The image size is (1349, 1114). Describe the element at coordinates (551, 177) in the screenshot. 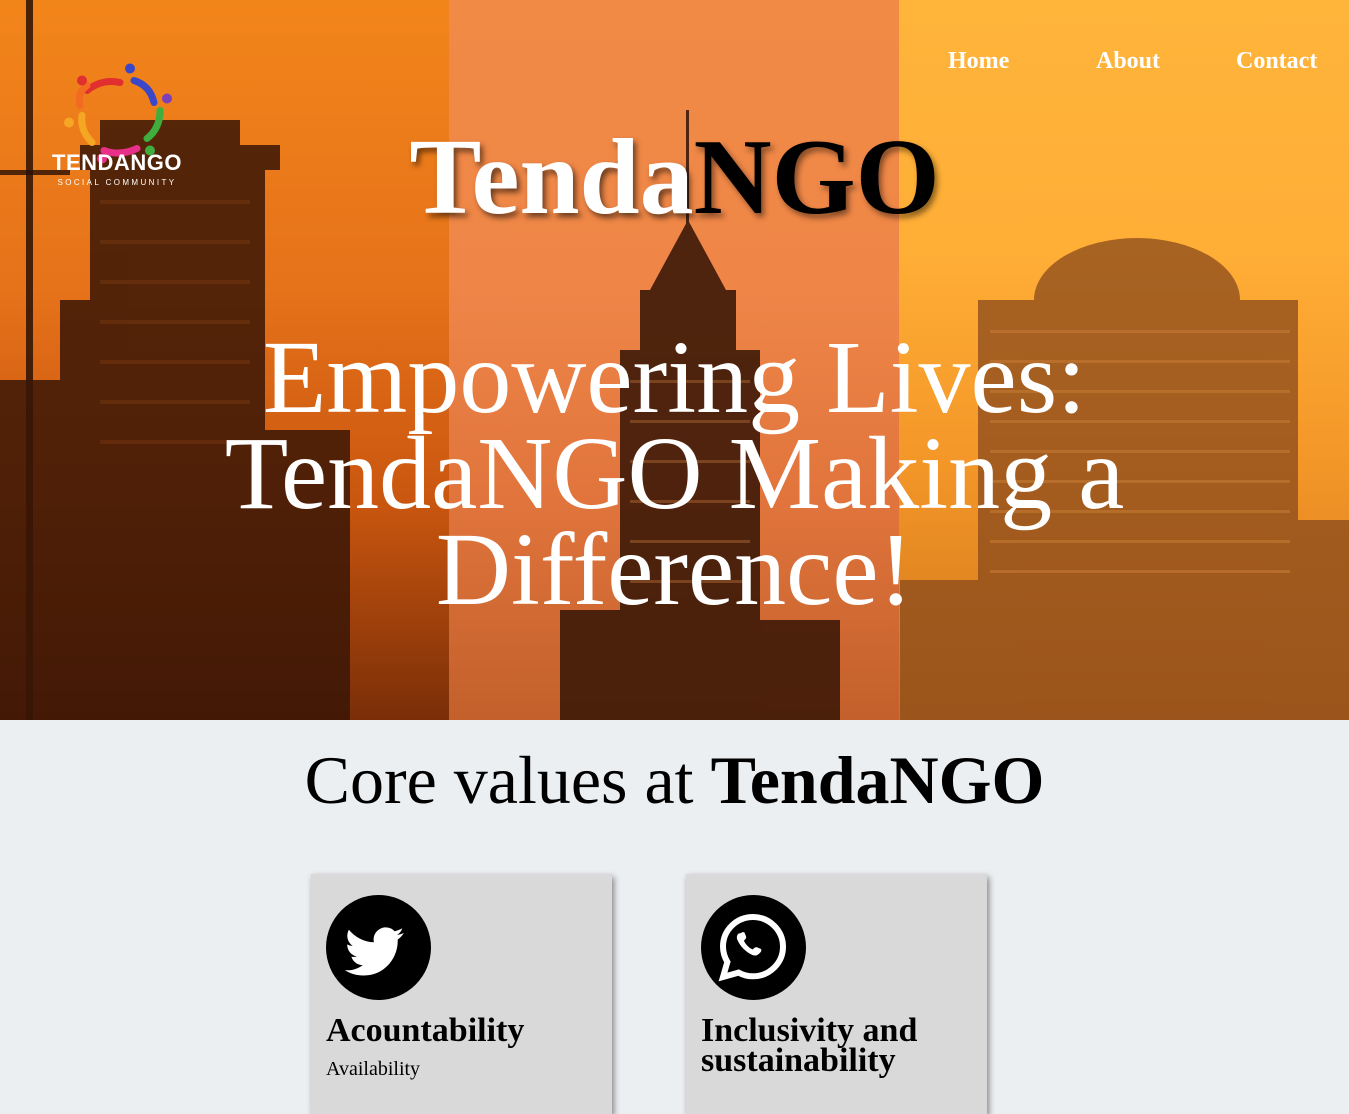

I see `brand-title-part1: Tenda` at that location.